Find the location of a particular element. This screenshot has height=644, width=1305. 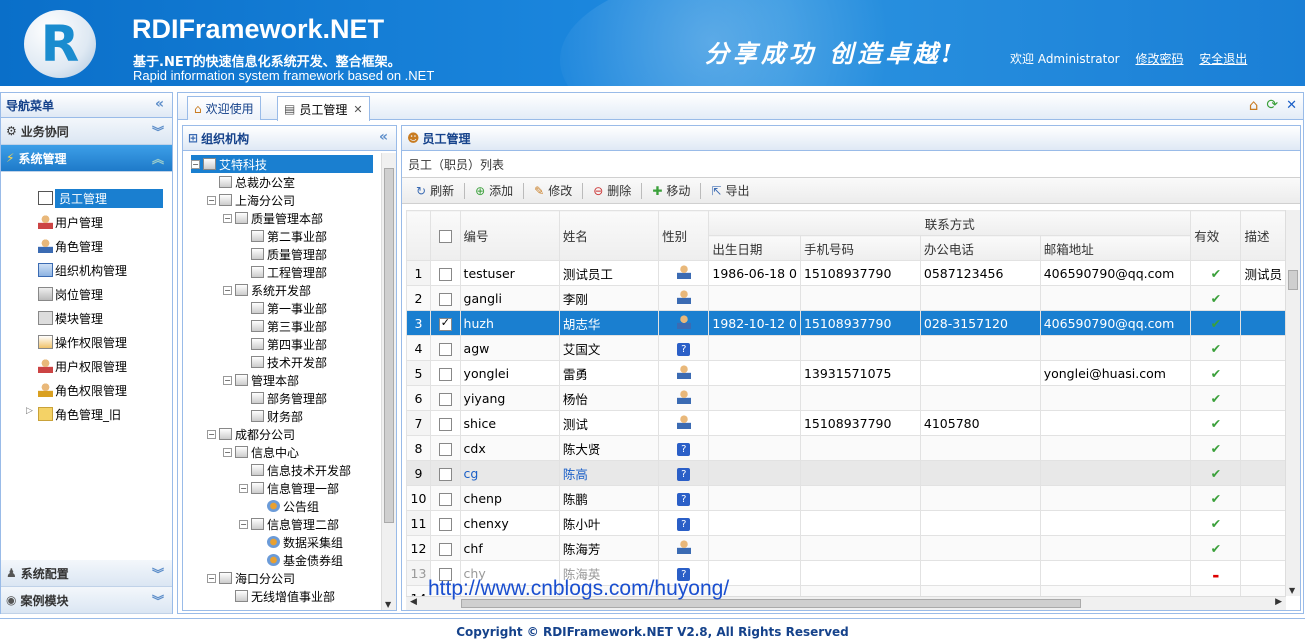

tree-node: − 成都分公司 is located at coordinates (251, 434).